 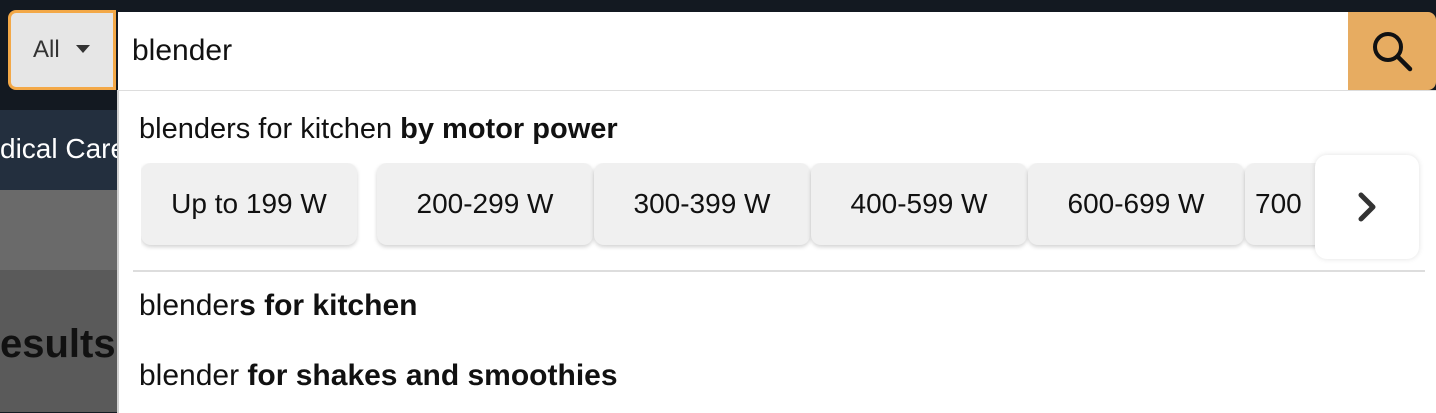 I want to click on magnifier-icon, so click(x=1393, y=52).